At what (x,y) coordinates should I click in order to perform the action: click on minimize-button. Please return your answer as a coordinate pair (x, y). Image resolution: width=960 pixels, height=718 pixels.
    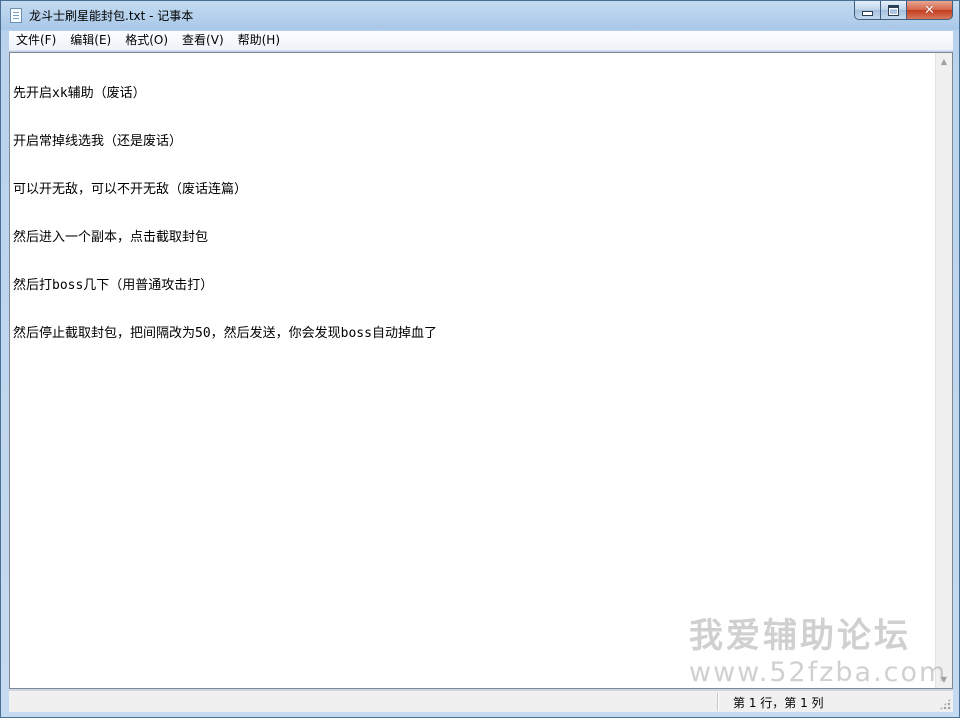
    Looking at the image, I should click on (867, 10).